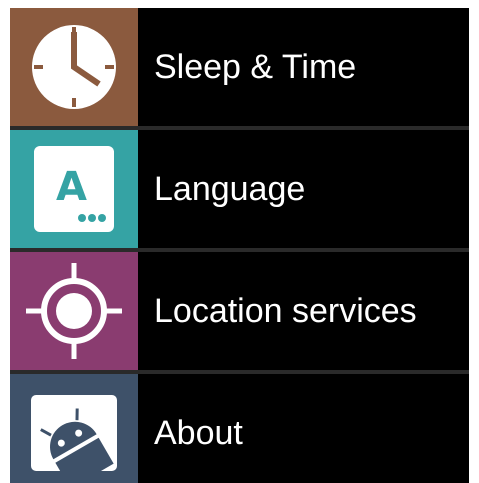  What do you see at coordinates (74, 433) in the screenshot?
I see `robot-icon` at bounding box center [74, 433].